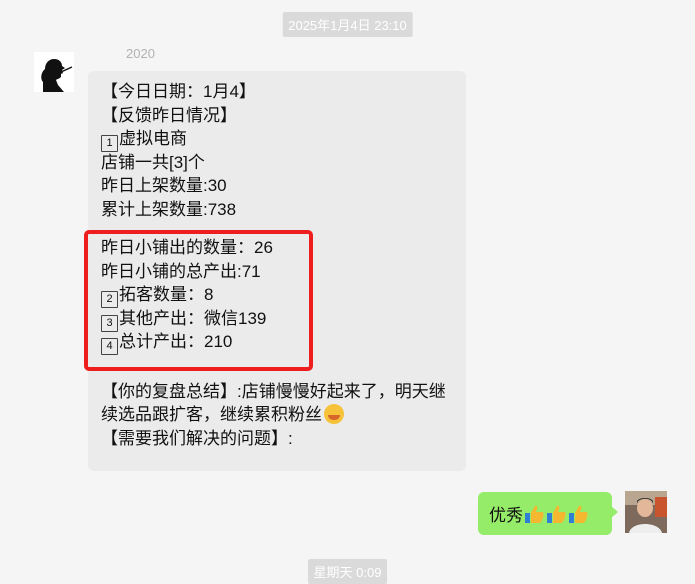 The height and width of the screenshot is (584, 695). What do you see at coordinates (140, 53) in the screenshot?
I see `sender-name: 2020` at bounding box center [140, 53].